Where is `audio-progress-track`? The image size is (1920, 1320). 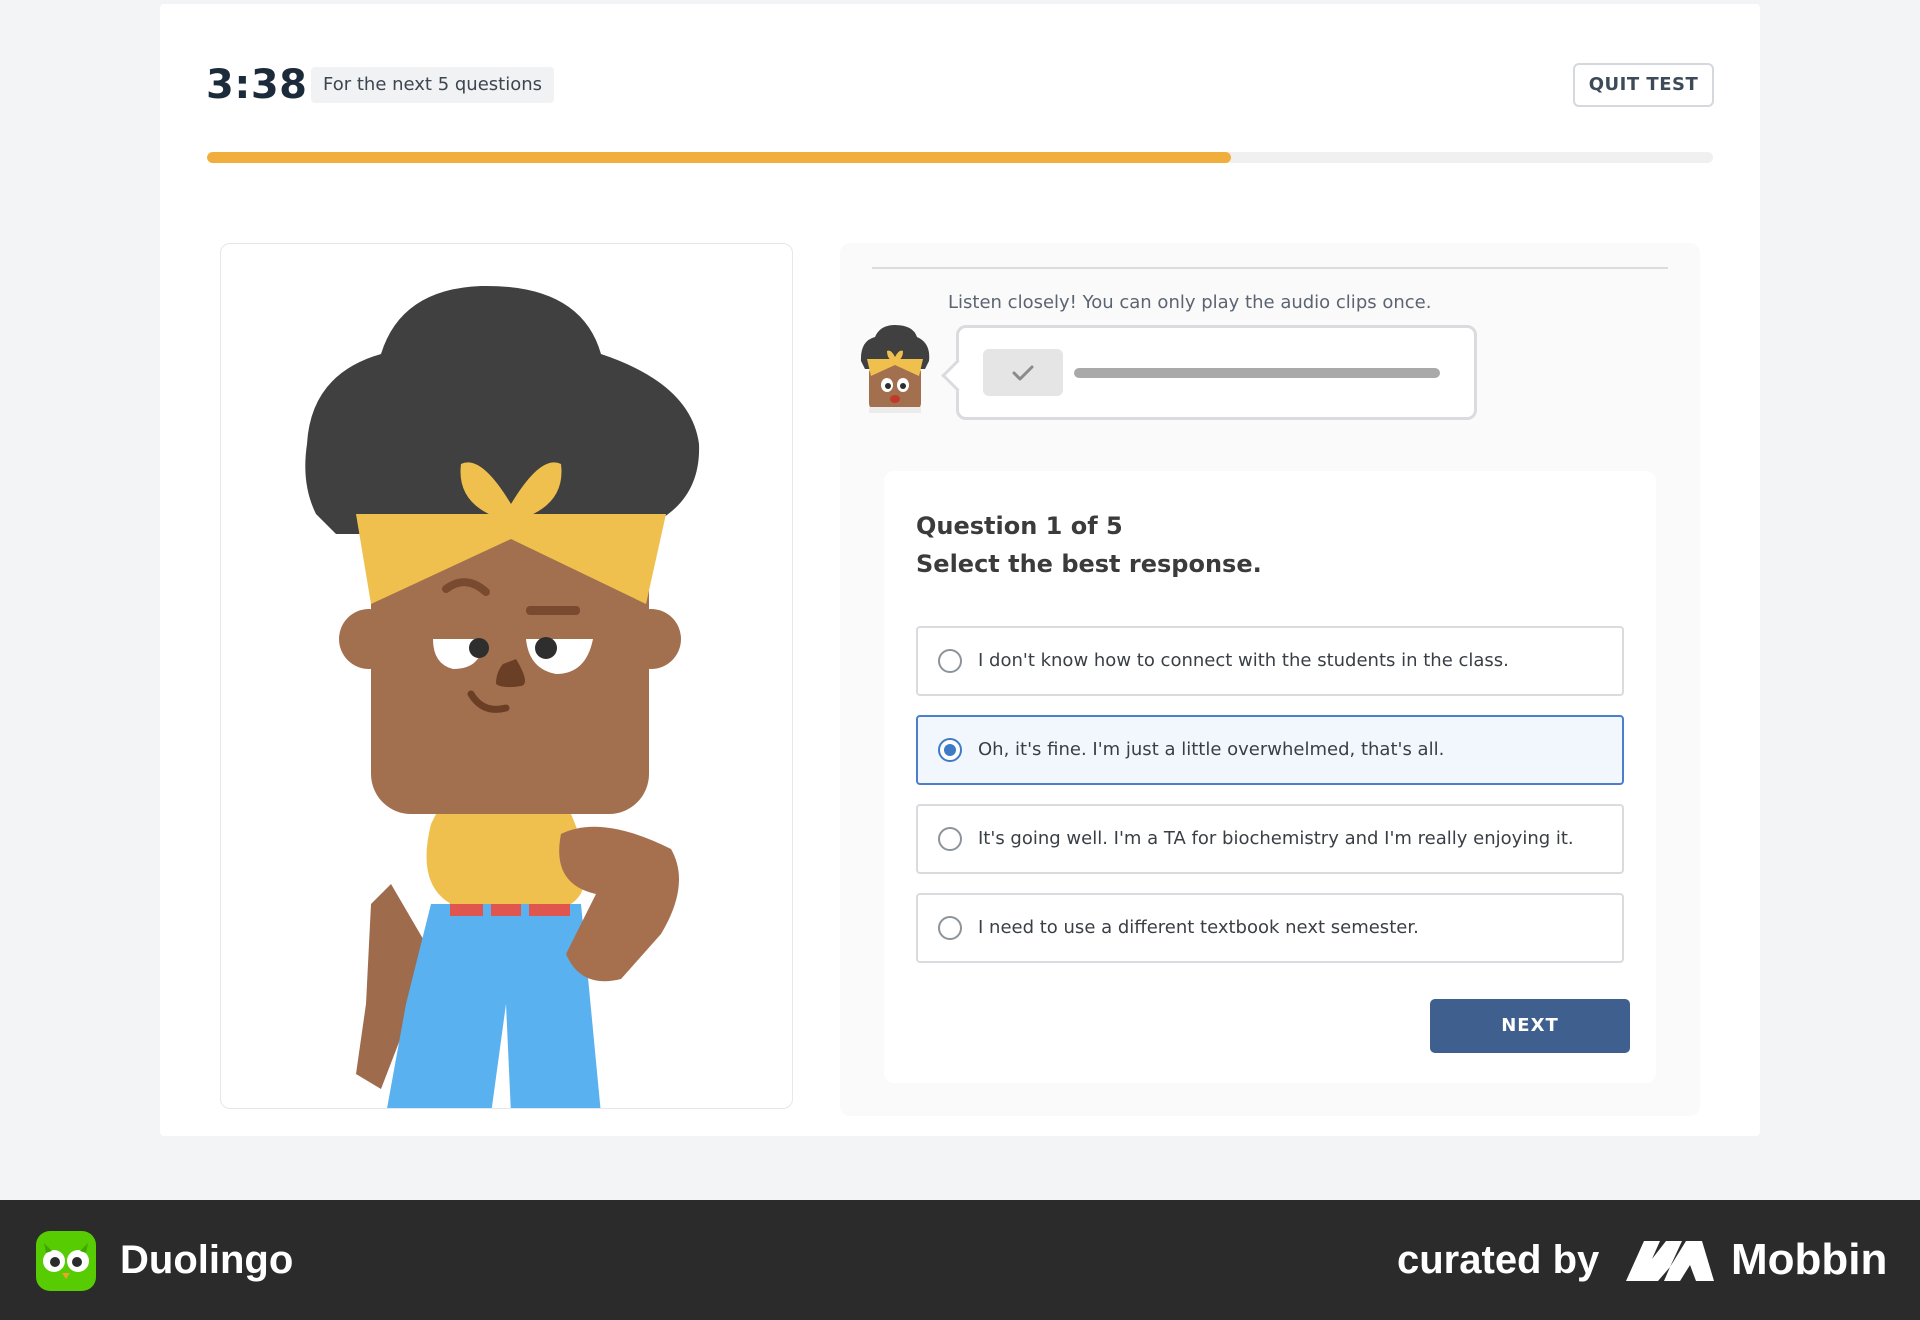 audio-progress-track is located at coordinates (1257, 373).